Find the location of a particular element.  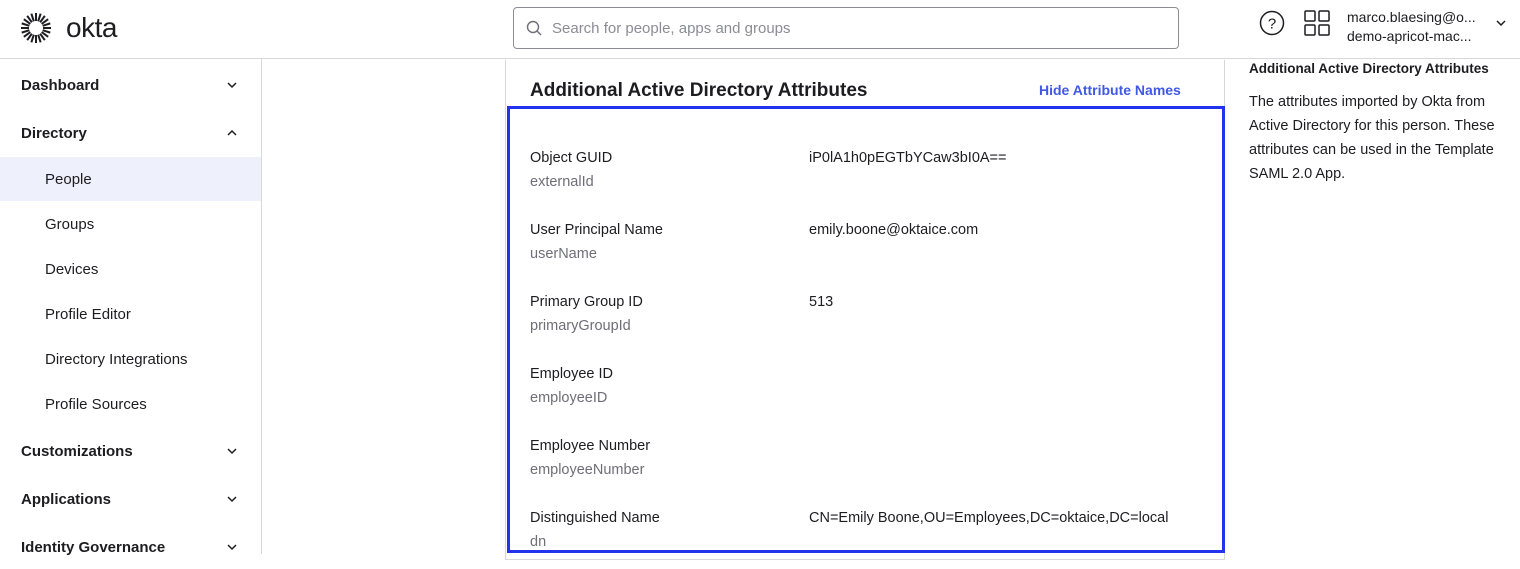

sidebar-item-label: Groups is located at coordinates (70, 224).